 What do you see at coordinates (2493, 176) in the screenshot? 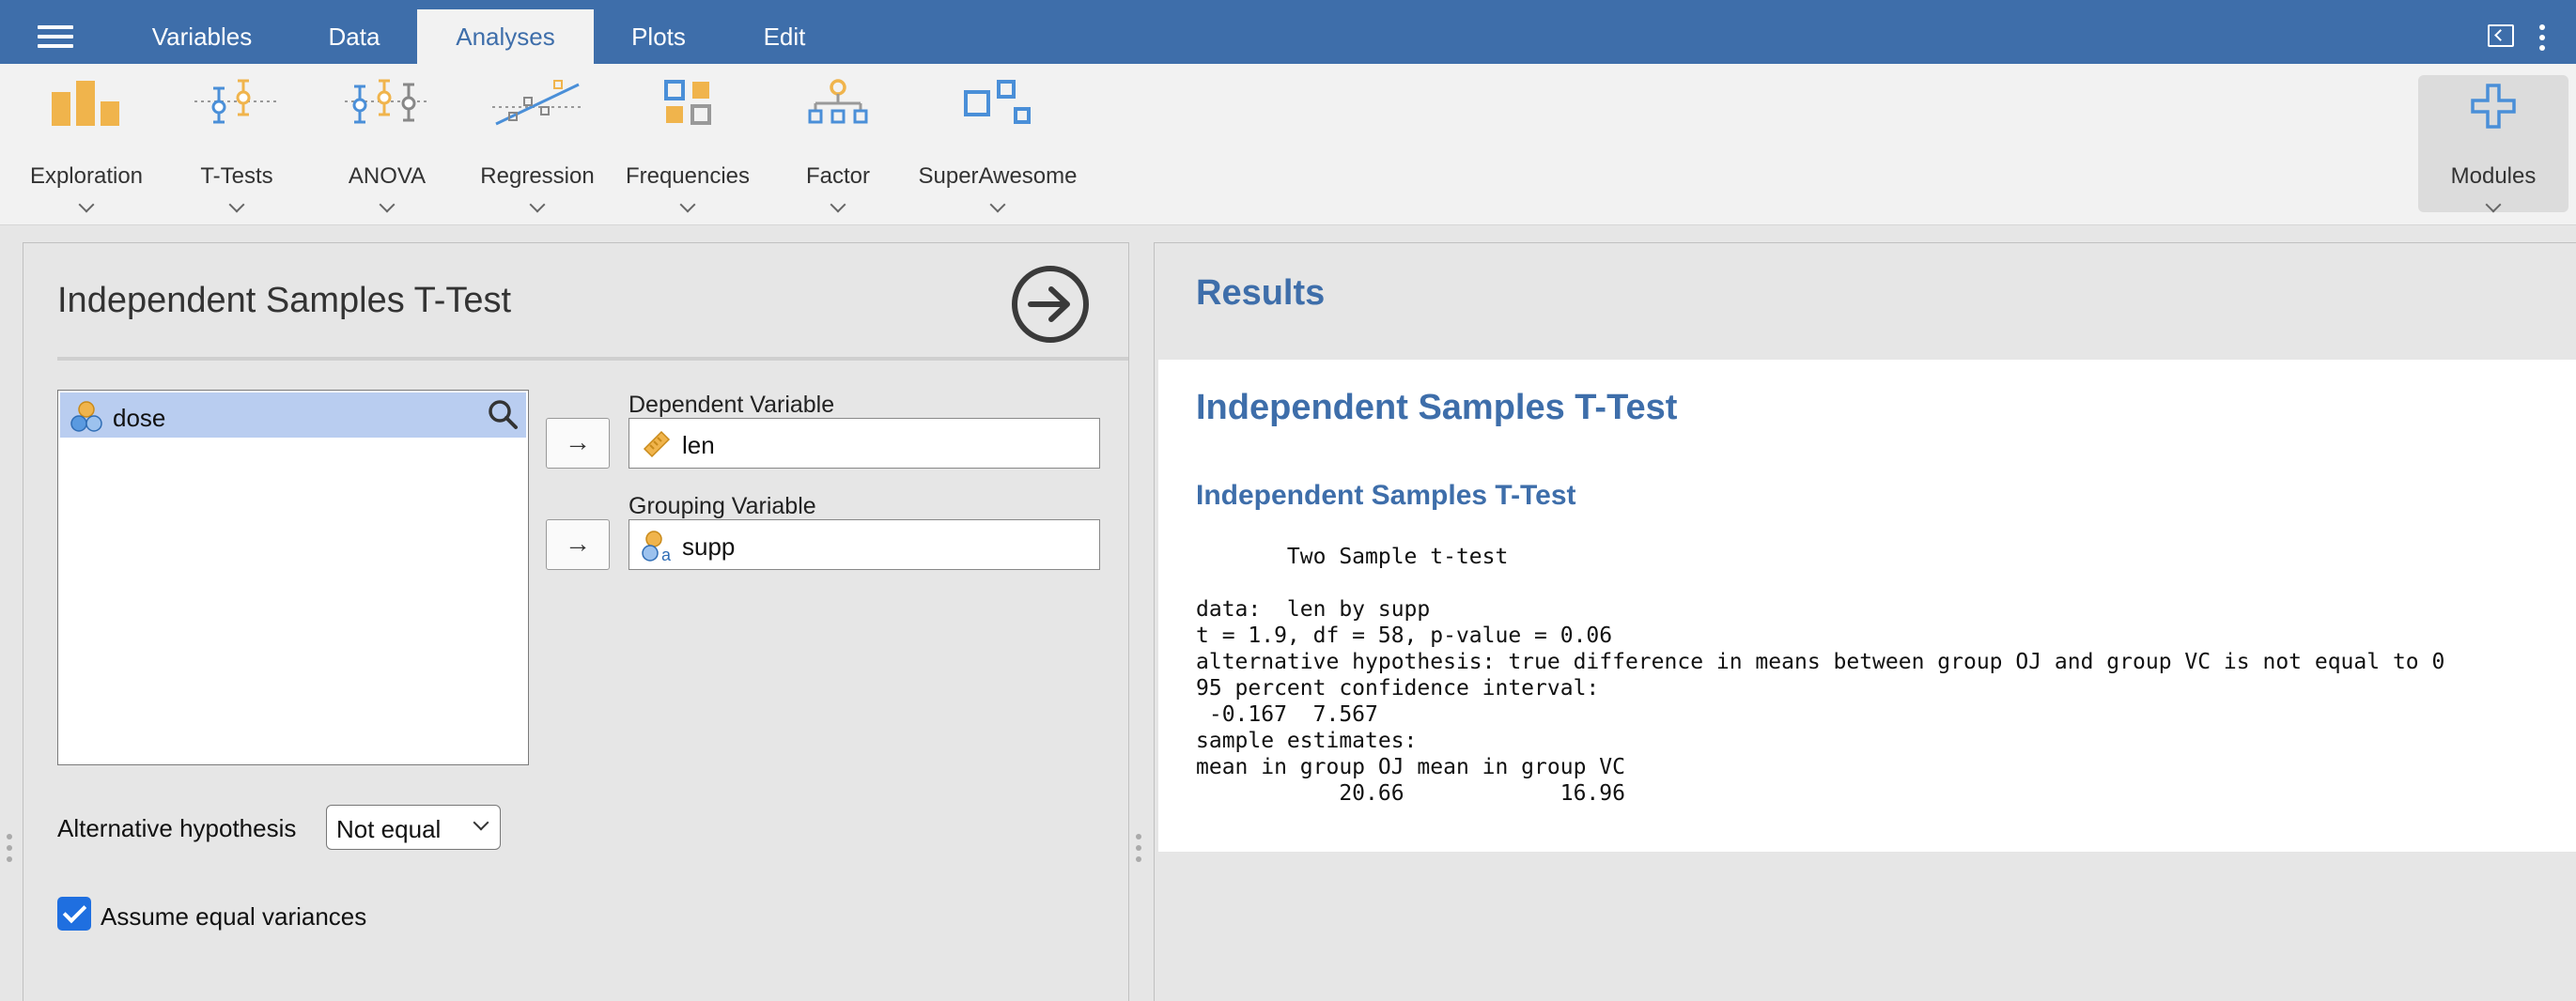
I see `ribbon-modules-label: Modules` at bounding box center [2493, 176].